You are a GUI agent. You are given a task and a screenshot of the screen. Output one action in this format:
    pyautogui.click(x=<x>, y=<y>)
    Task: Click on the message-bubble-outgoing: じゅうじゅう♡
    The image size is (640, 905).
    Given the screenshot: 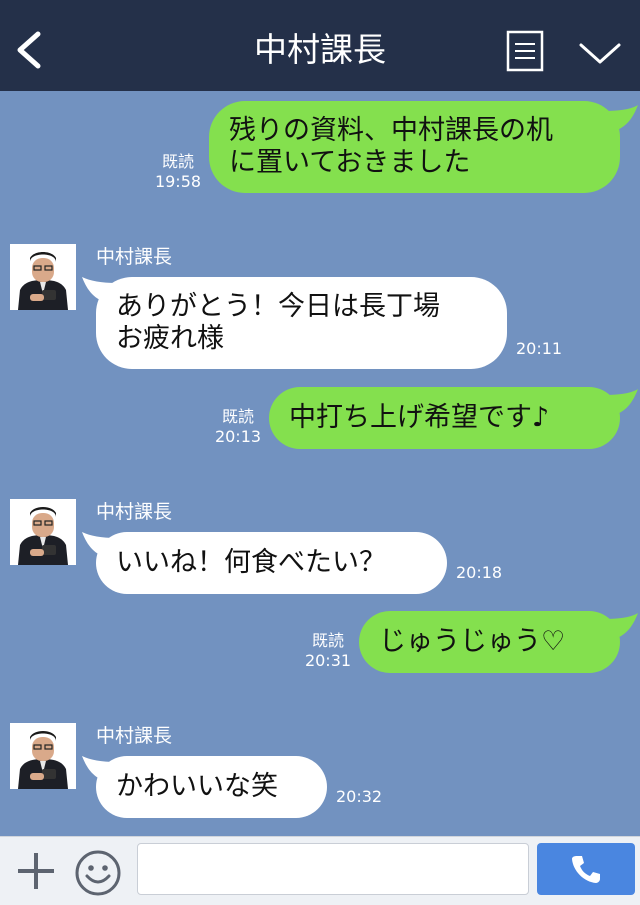 What is the action you would take?
    pyautogui.click(x=489, y=642)
    